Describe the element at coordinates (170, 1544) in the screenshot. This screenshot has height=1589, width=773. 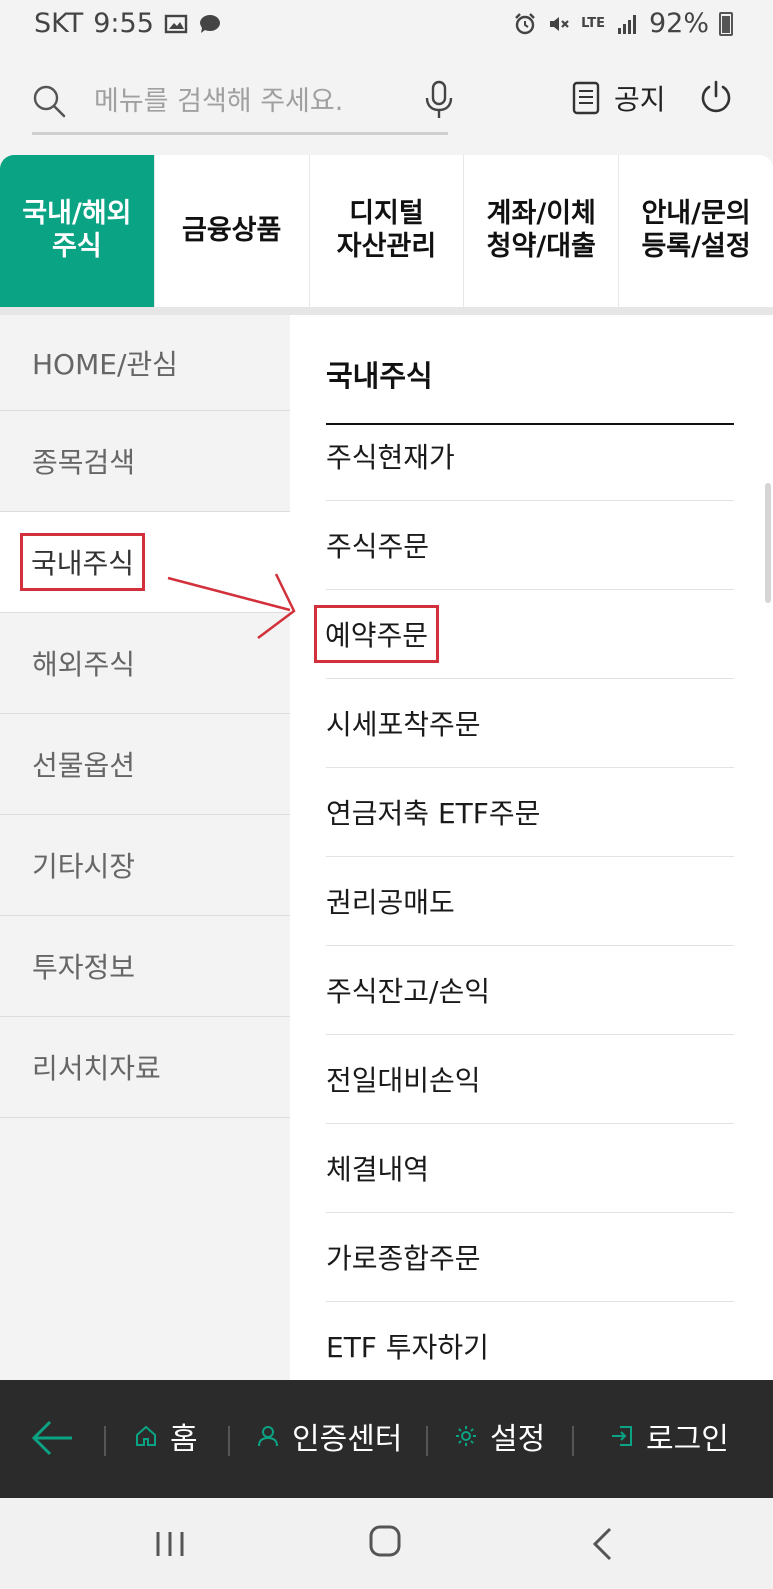
I see `recent-apps-icon` at that location.